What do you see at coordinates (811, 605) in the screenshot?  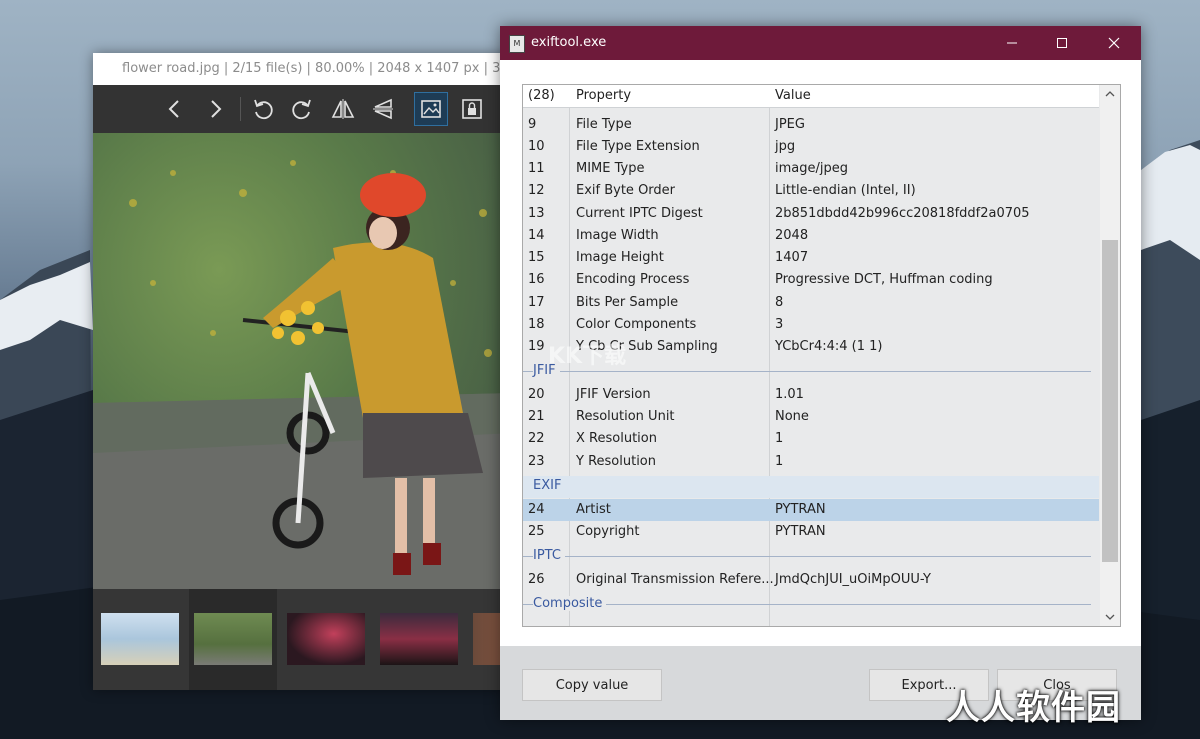 I see `group-header-composite: Composite` at bounding box center [811, 605].